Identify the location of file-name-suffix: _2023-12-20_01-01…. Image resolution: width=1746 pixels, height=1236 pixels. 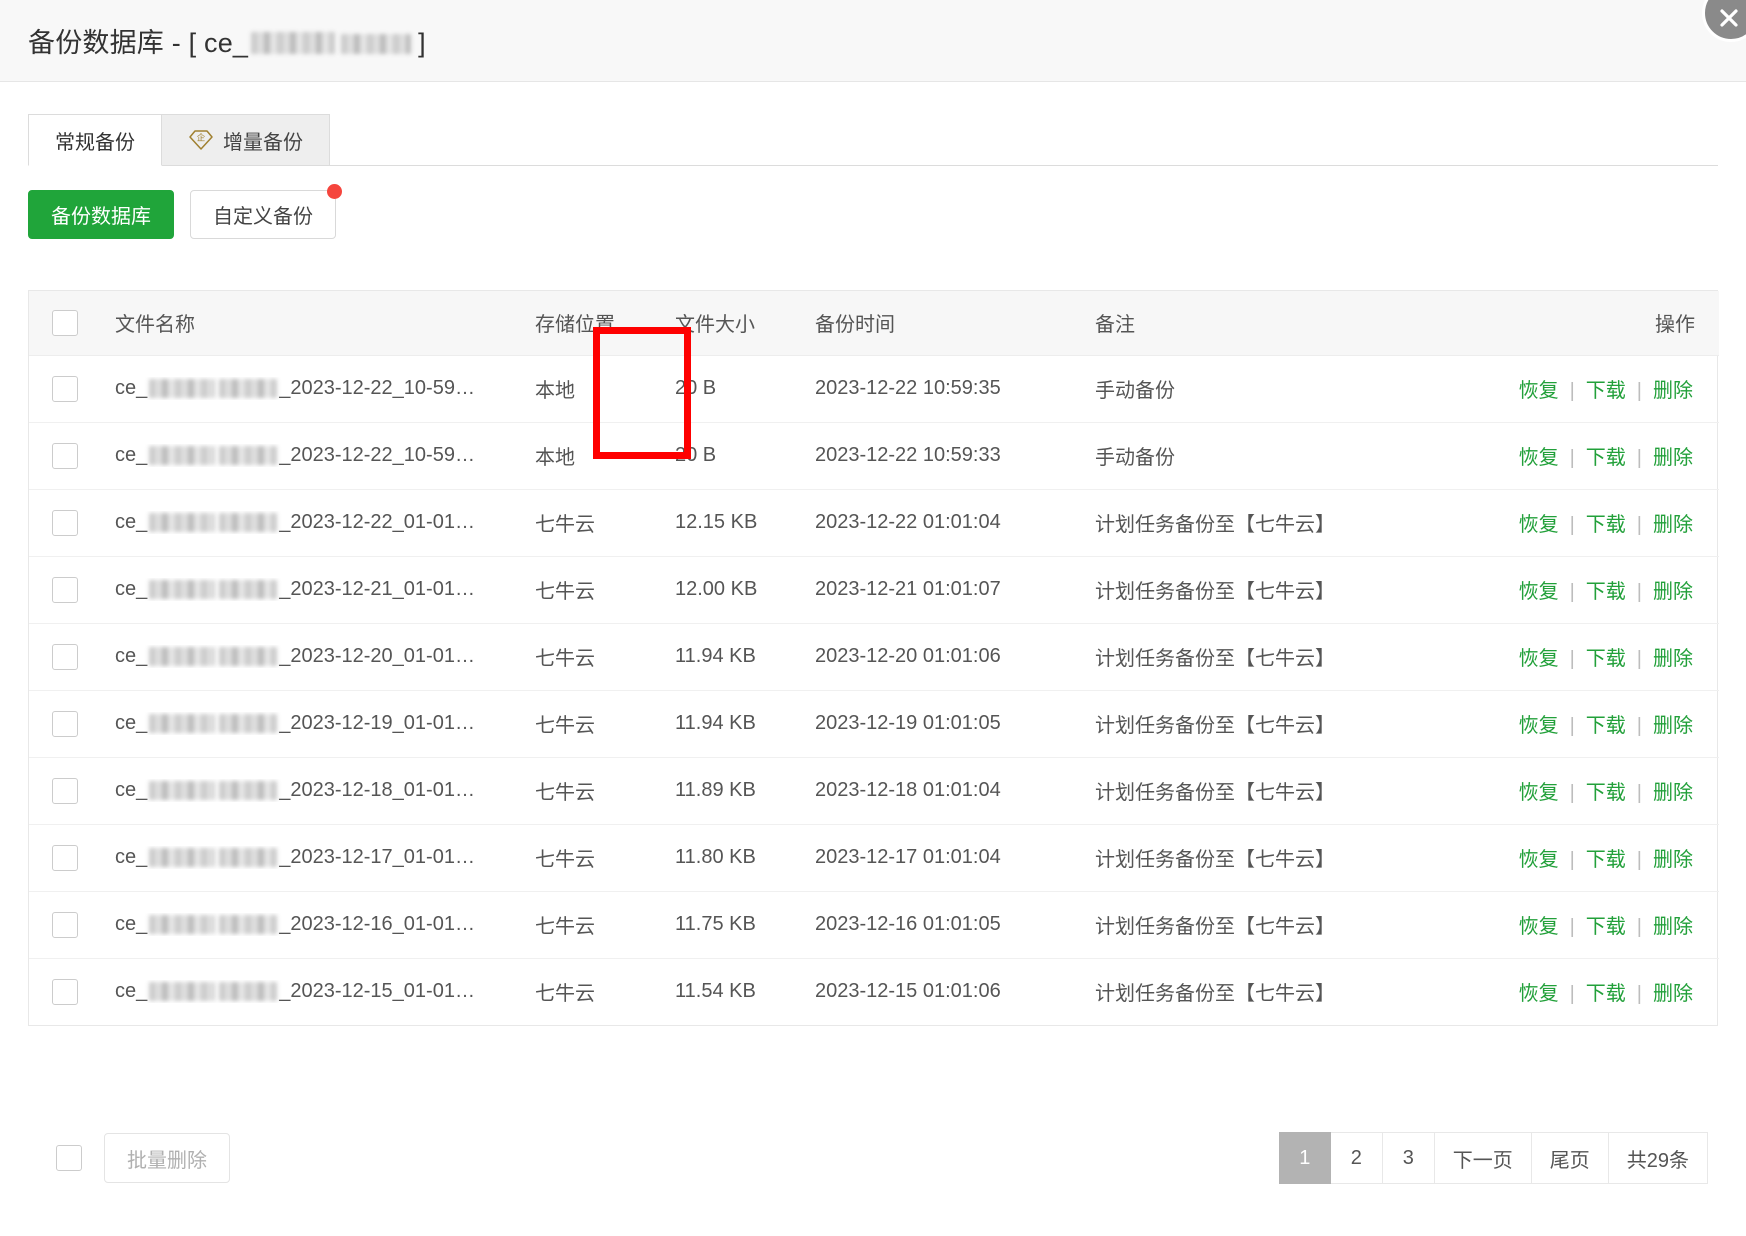
(377, 656).